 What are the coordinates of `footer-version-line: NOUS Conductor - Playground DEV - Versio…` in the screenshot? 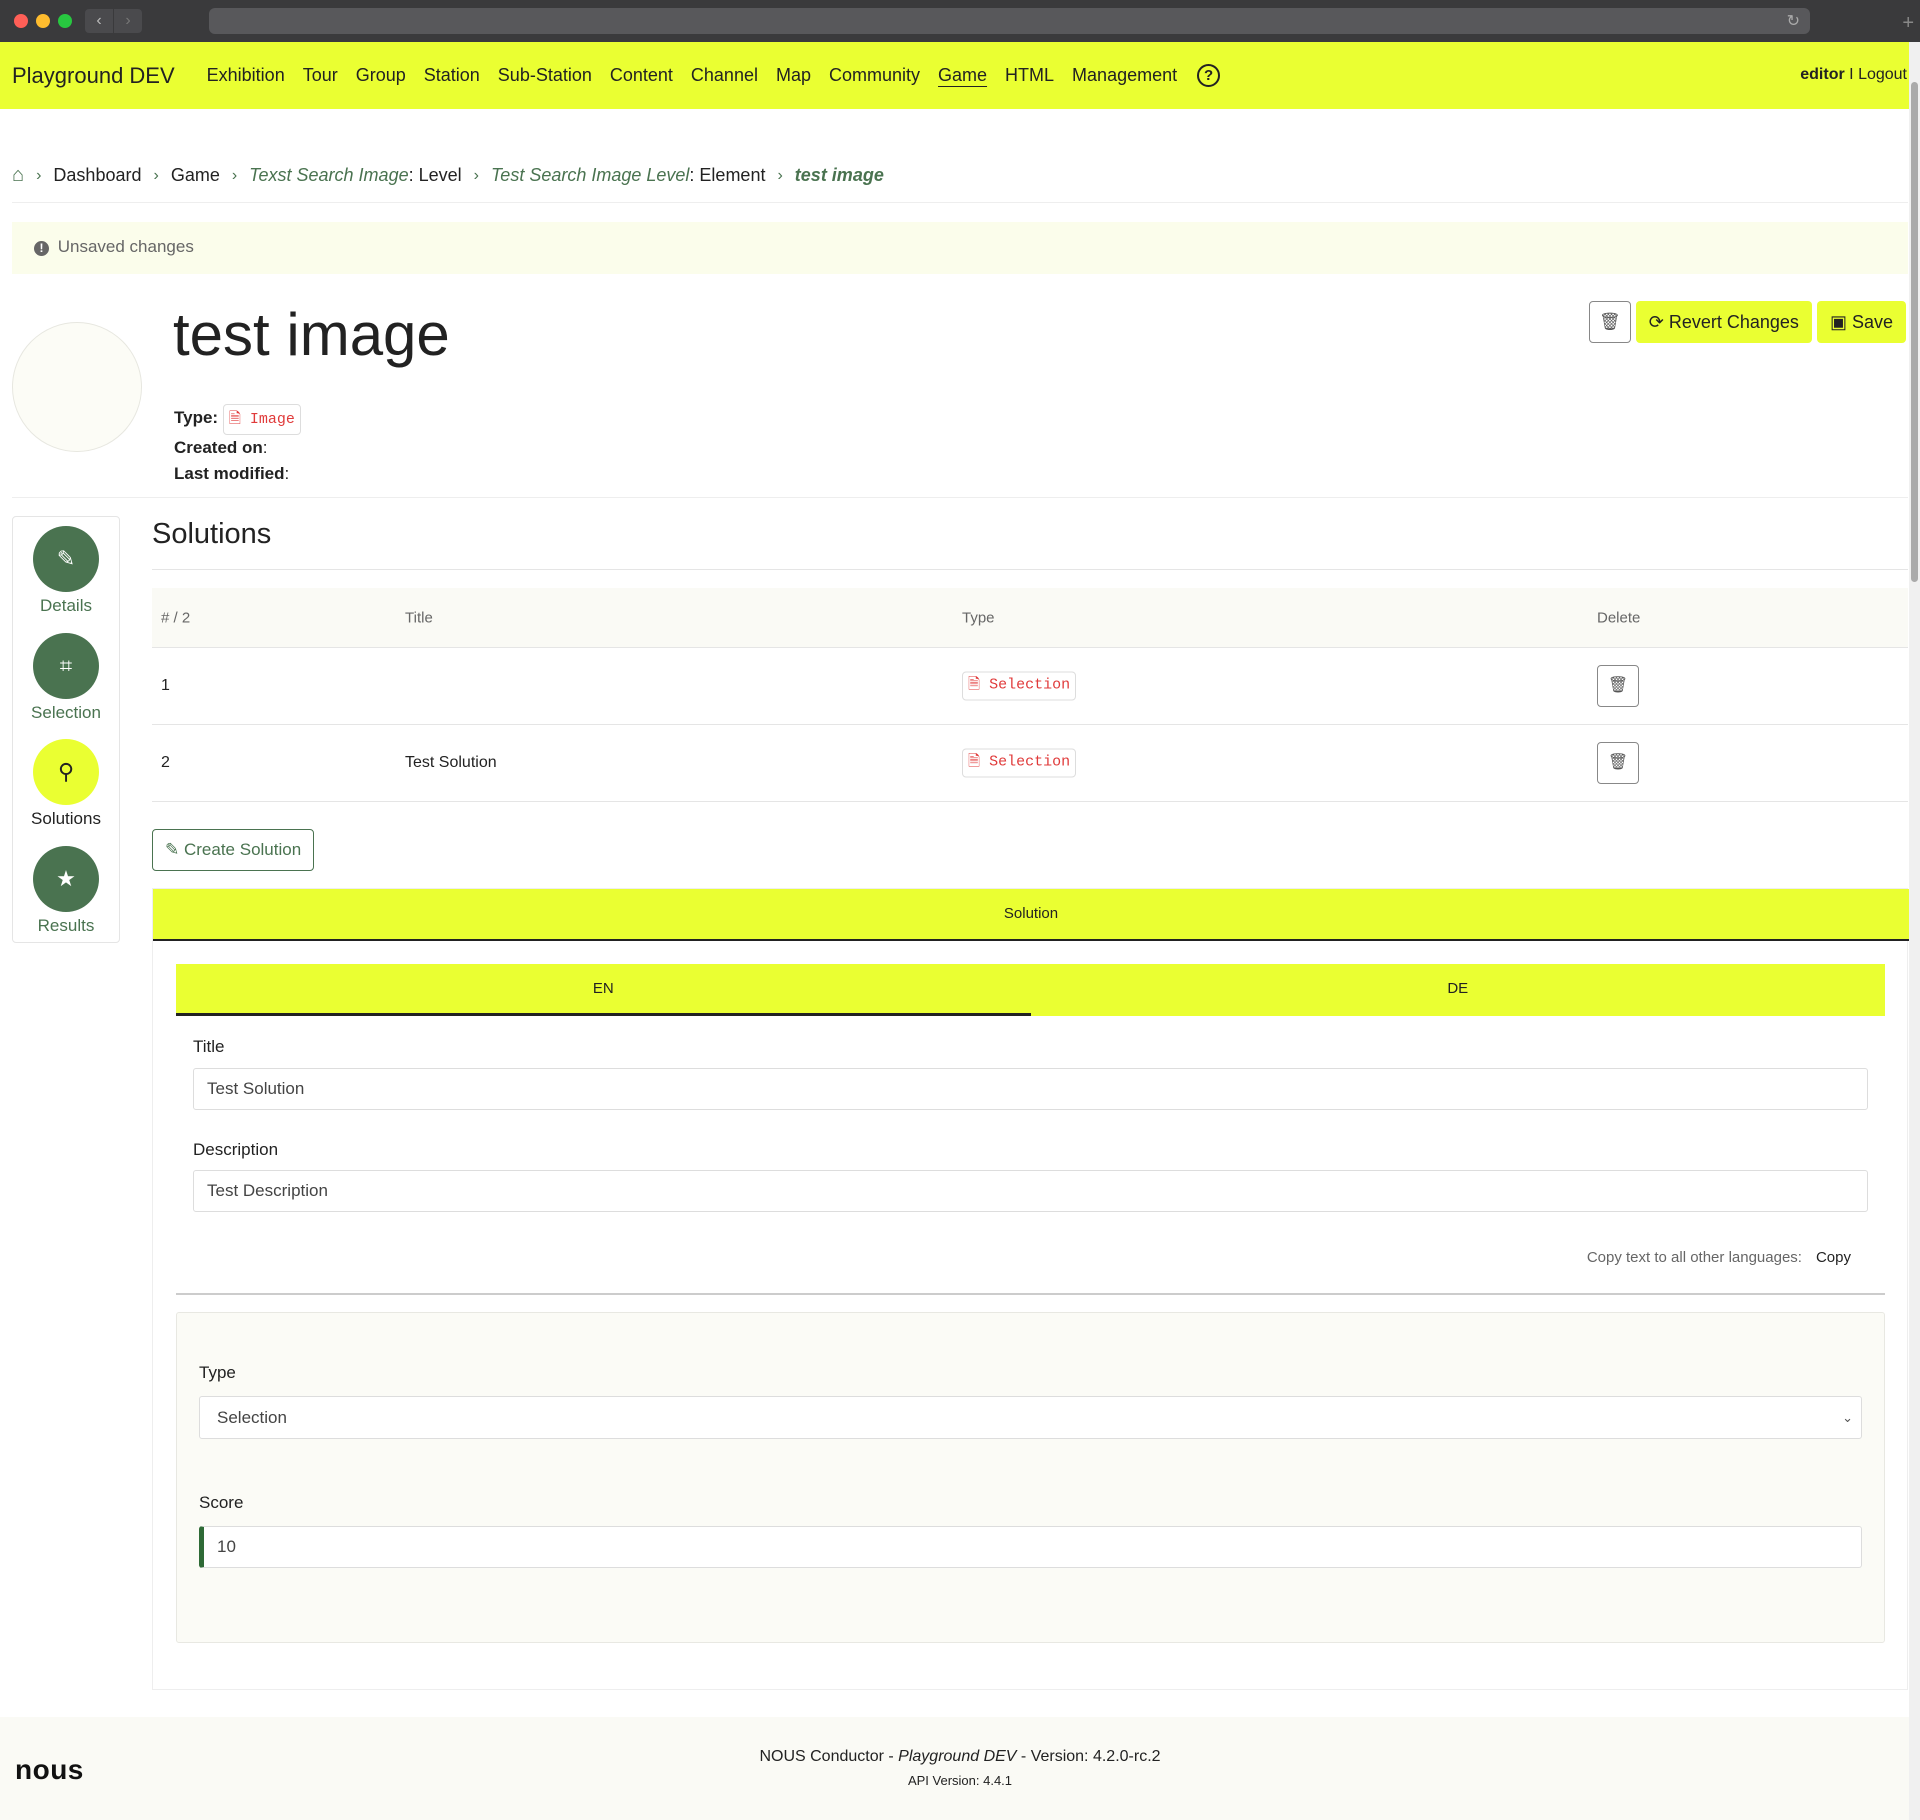 It's located at (960, 1757).